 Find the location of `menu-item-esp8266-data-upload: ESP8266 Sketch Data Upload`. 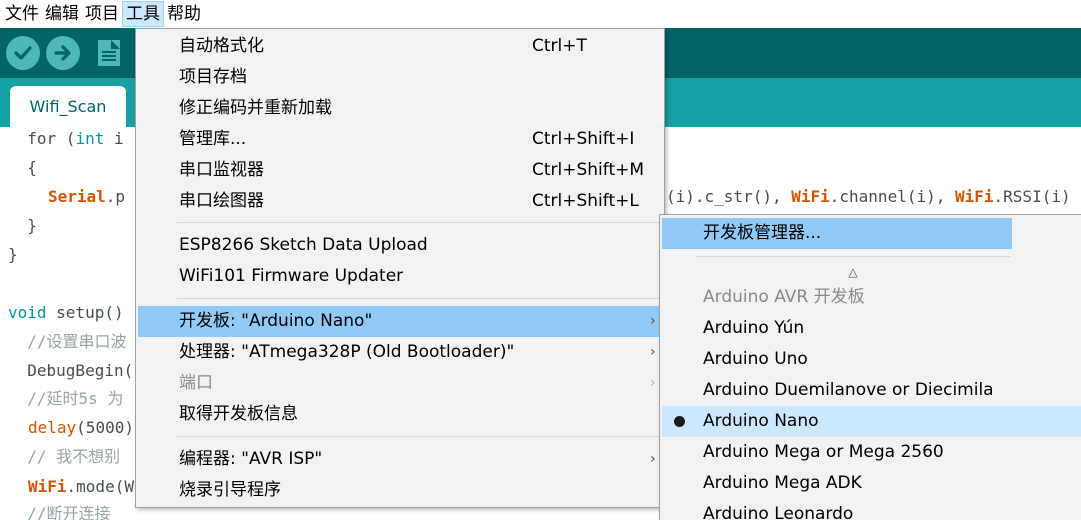

menu-item-esp8266-data-upload: ESP8266 Sketch Data Upload is located at coordinates (400, 245).